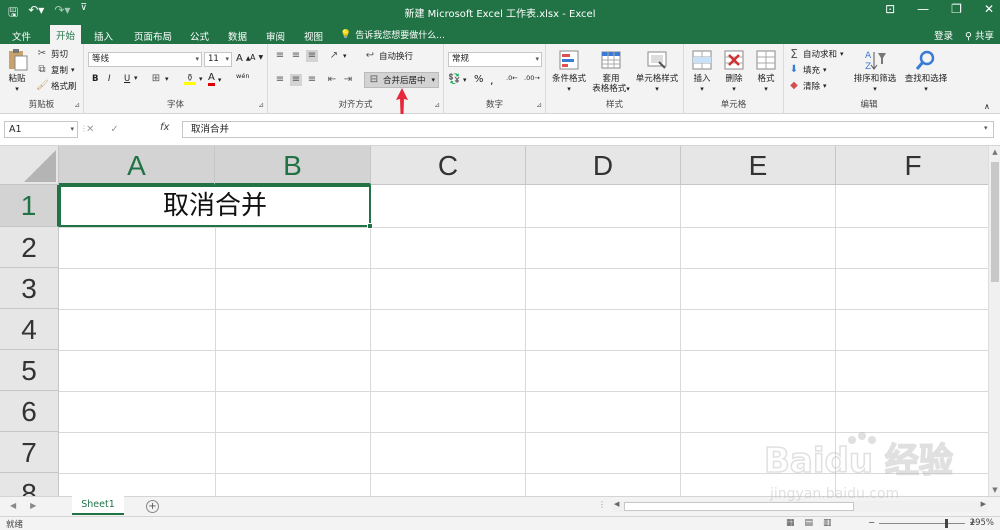  I want to click on tab-view: 视图, so click(313, 36).